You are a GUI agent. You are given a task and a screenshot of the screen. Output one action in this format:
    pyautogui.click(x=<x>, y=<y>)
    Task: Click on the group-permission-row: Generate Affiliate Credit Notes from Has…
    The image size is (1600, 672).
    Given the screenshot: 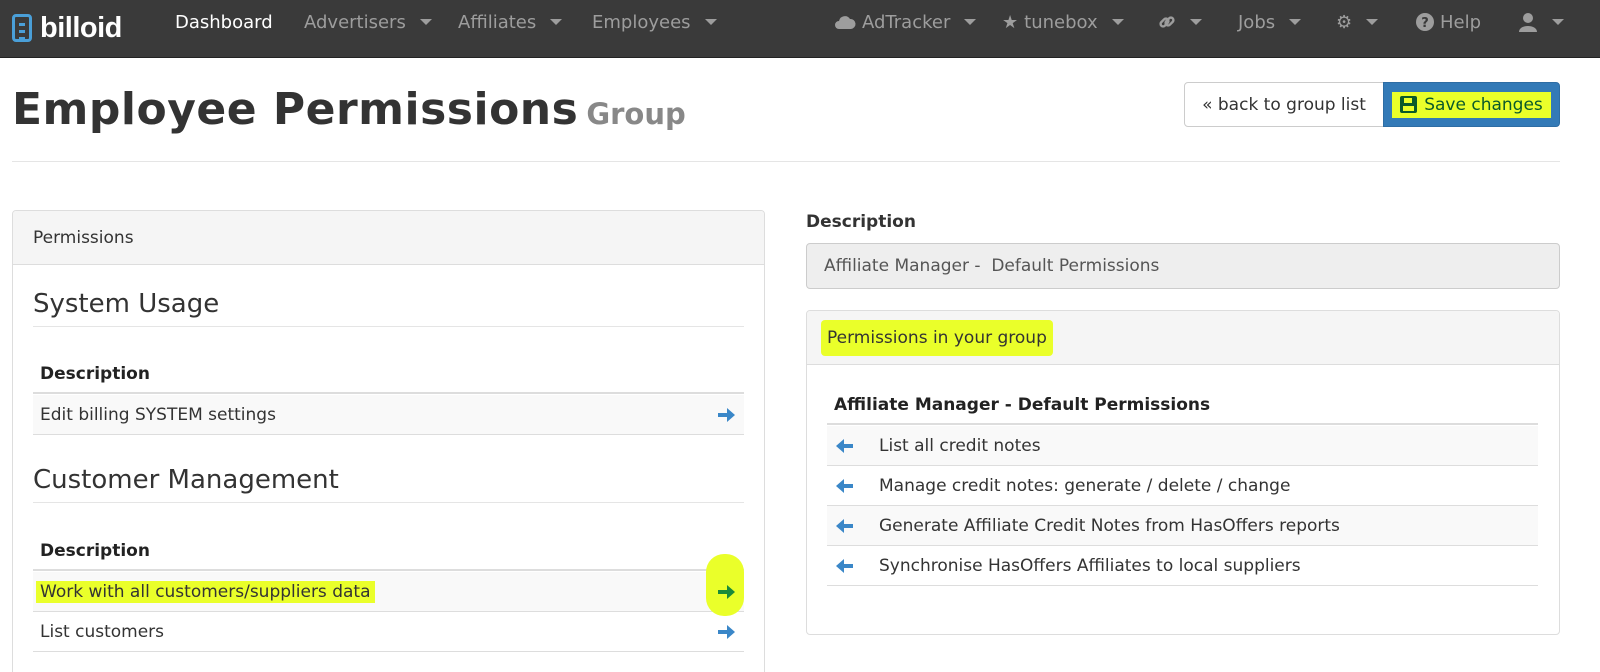 What is the action you would take?
    pyautogui.click(x=1182, y=526)
    